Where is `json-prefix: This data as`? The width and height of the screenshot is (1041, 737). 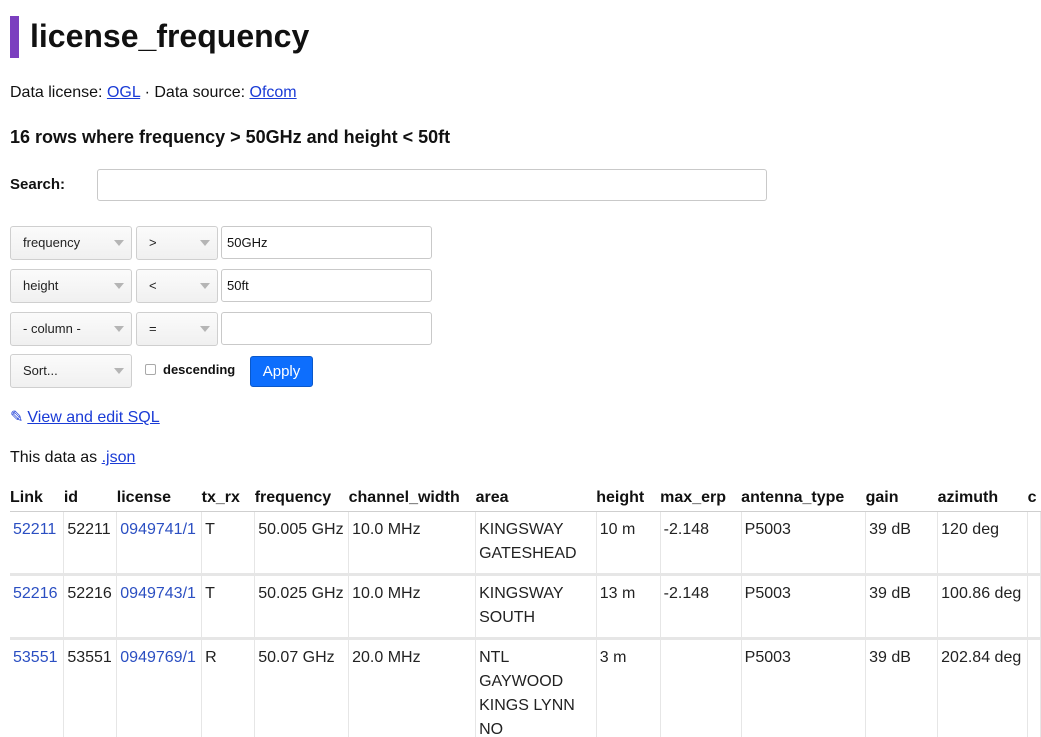
json-prefix: This data as is located at coordinates (56, 457).